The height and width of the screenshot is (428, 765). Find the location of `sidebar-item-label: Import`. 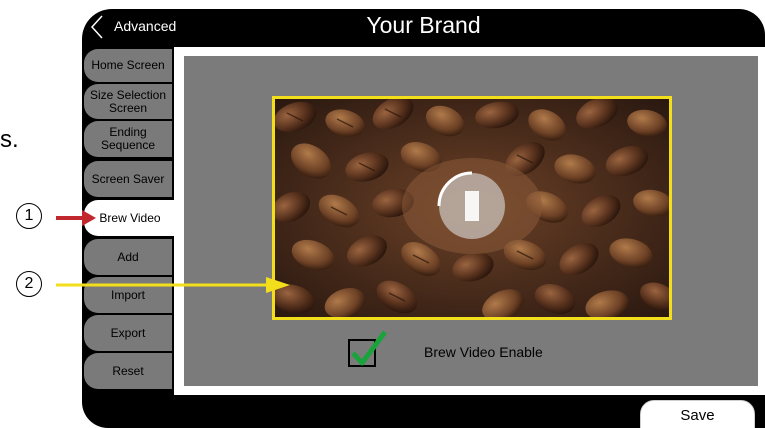

sidebar-item-label: Import is located at coordinates (127, 294).